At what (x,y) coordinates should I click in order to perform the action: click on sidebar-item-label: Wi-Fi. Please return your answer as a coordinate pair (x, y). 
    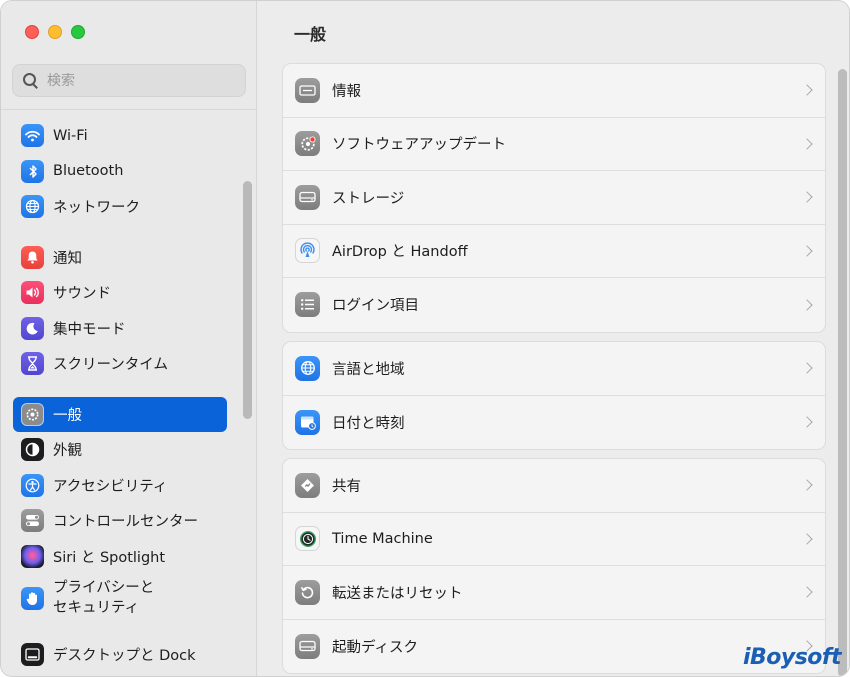
    Looking at the image, I should click on (70, 135).